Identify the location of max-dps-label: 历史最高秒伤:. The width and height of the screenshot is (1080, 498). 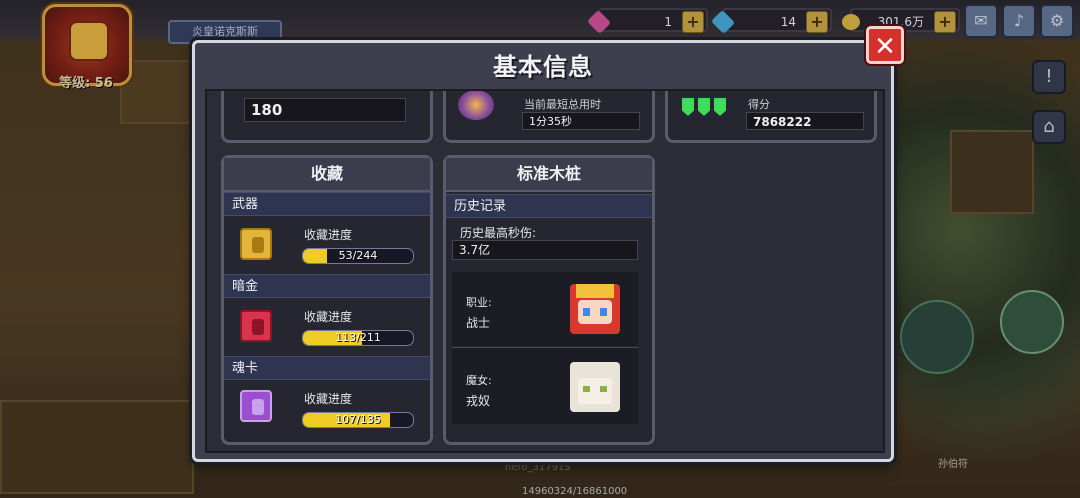
(498, 233).